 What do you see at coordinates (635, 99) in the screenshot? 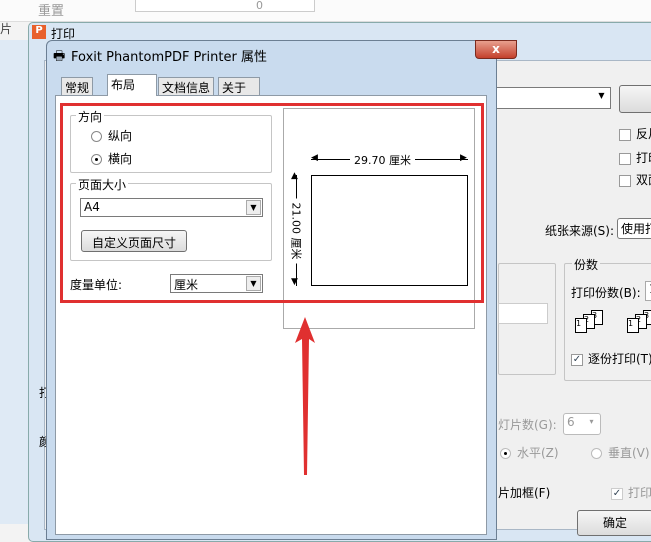
I see `properties-button` at bounding box center [635, 99].